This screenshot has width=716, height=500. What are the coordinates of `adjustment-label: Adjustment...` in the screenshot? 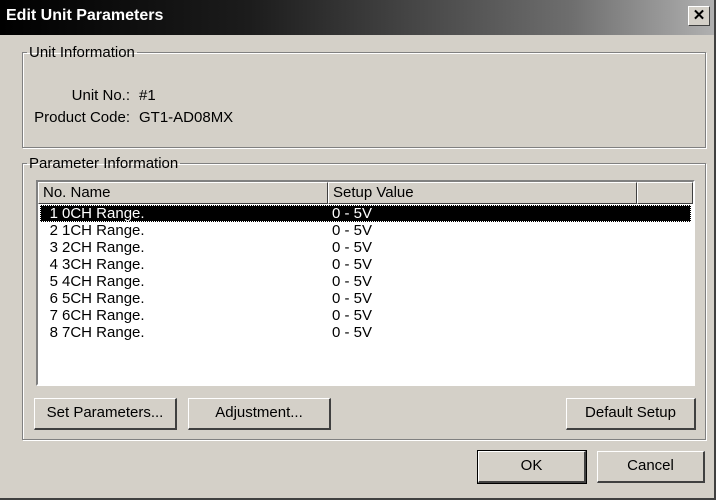 It's located at (259, 412).